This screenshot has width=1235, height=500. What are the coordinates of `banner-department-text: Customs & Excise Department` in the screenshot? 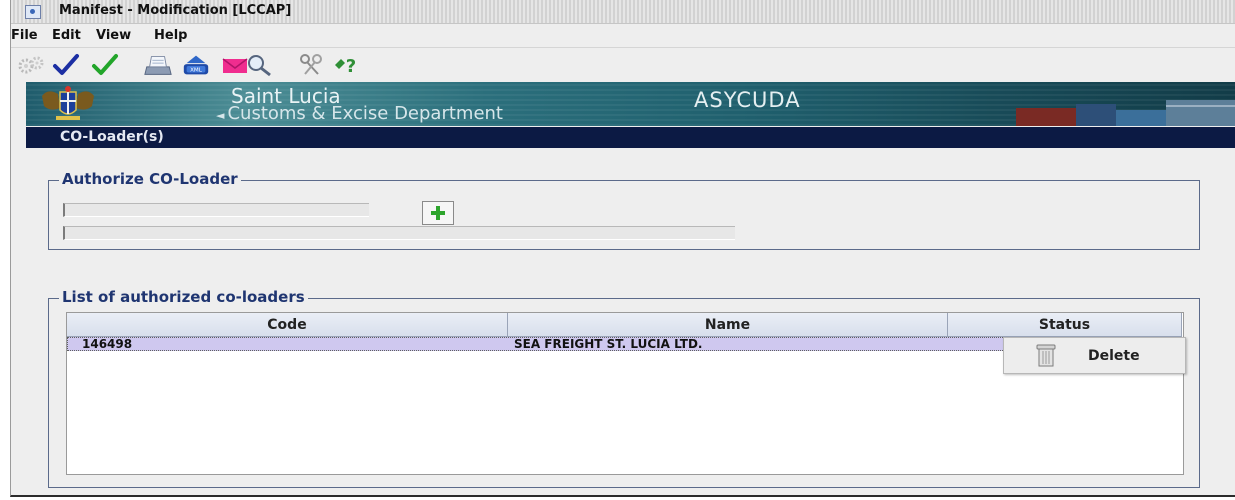 It's located at (365, 113).